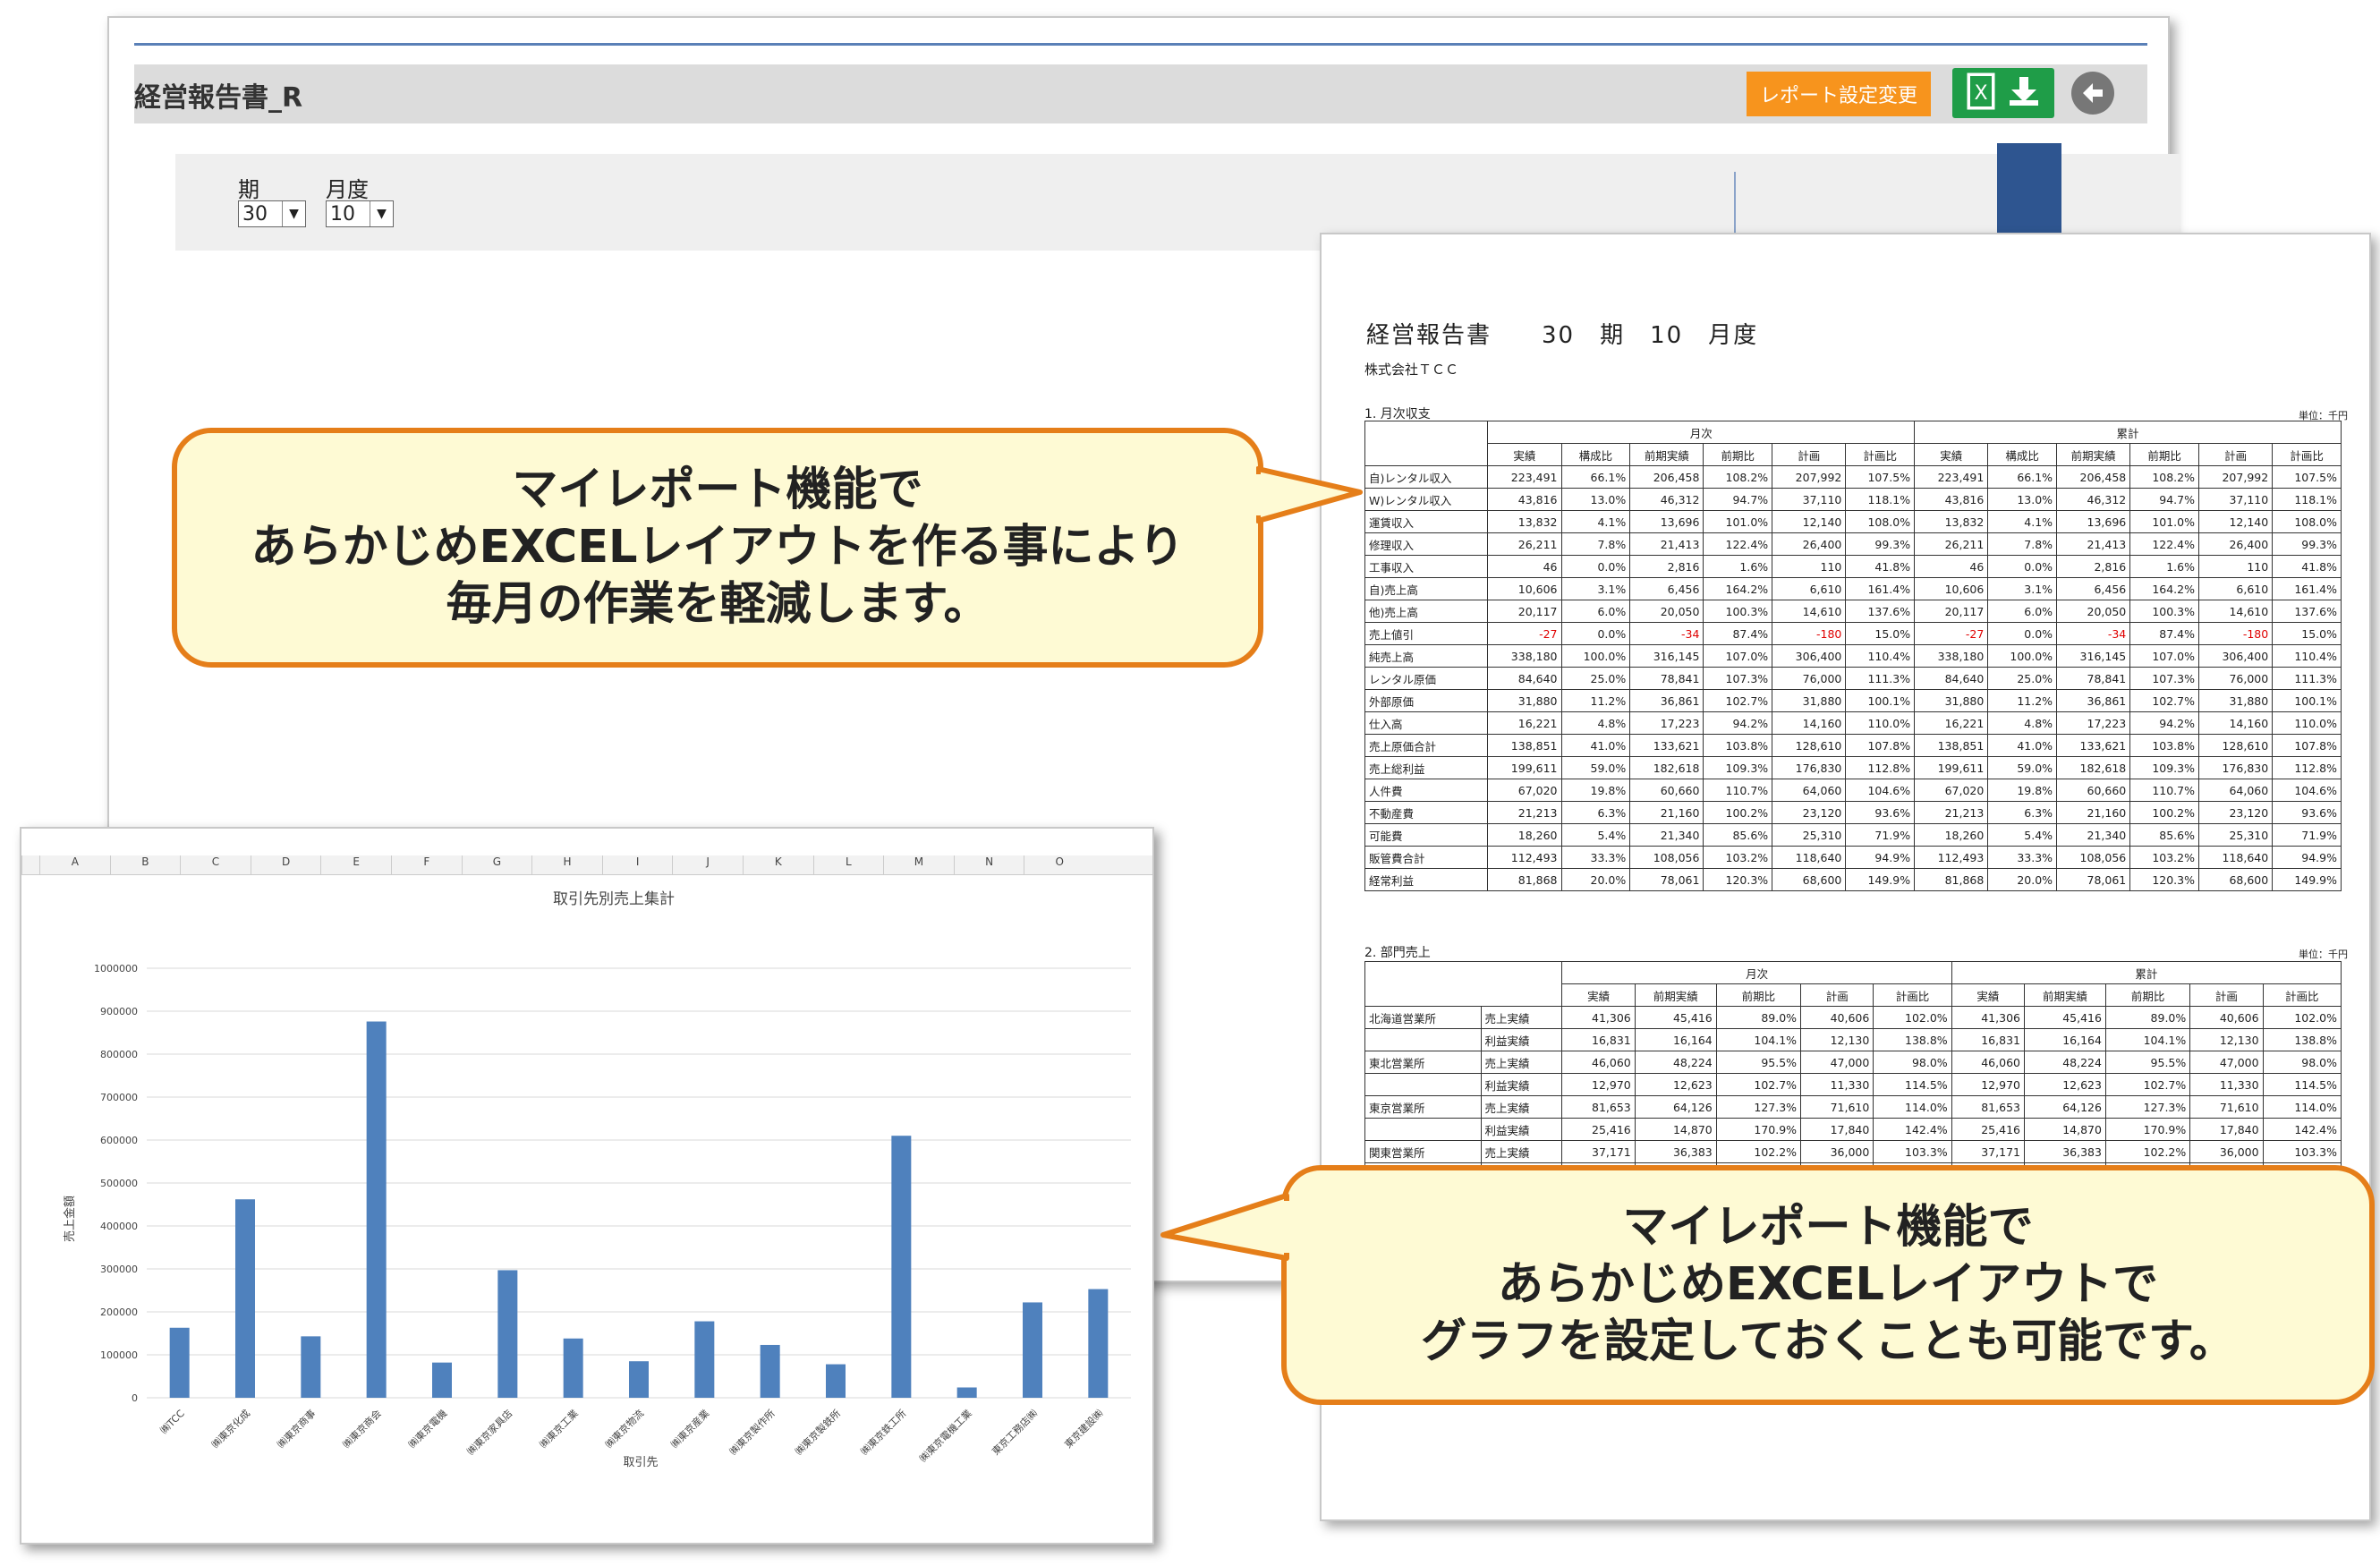 This screenshot has width=2380, height=1566. What do you see at coordinates (836, 1381) in the screenshot?
I see `bar` at bounding box center [836, 1381].